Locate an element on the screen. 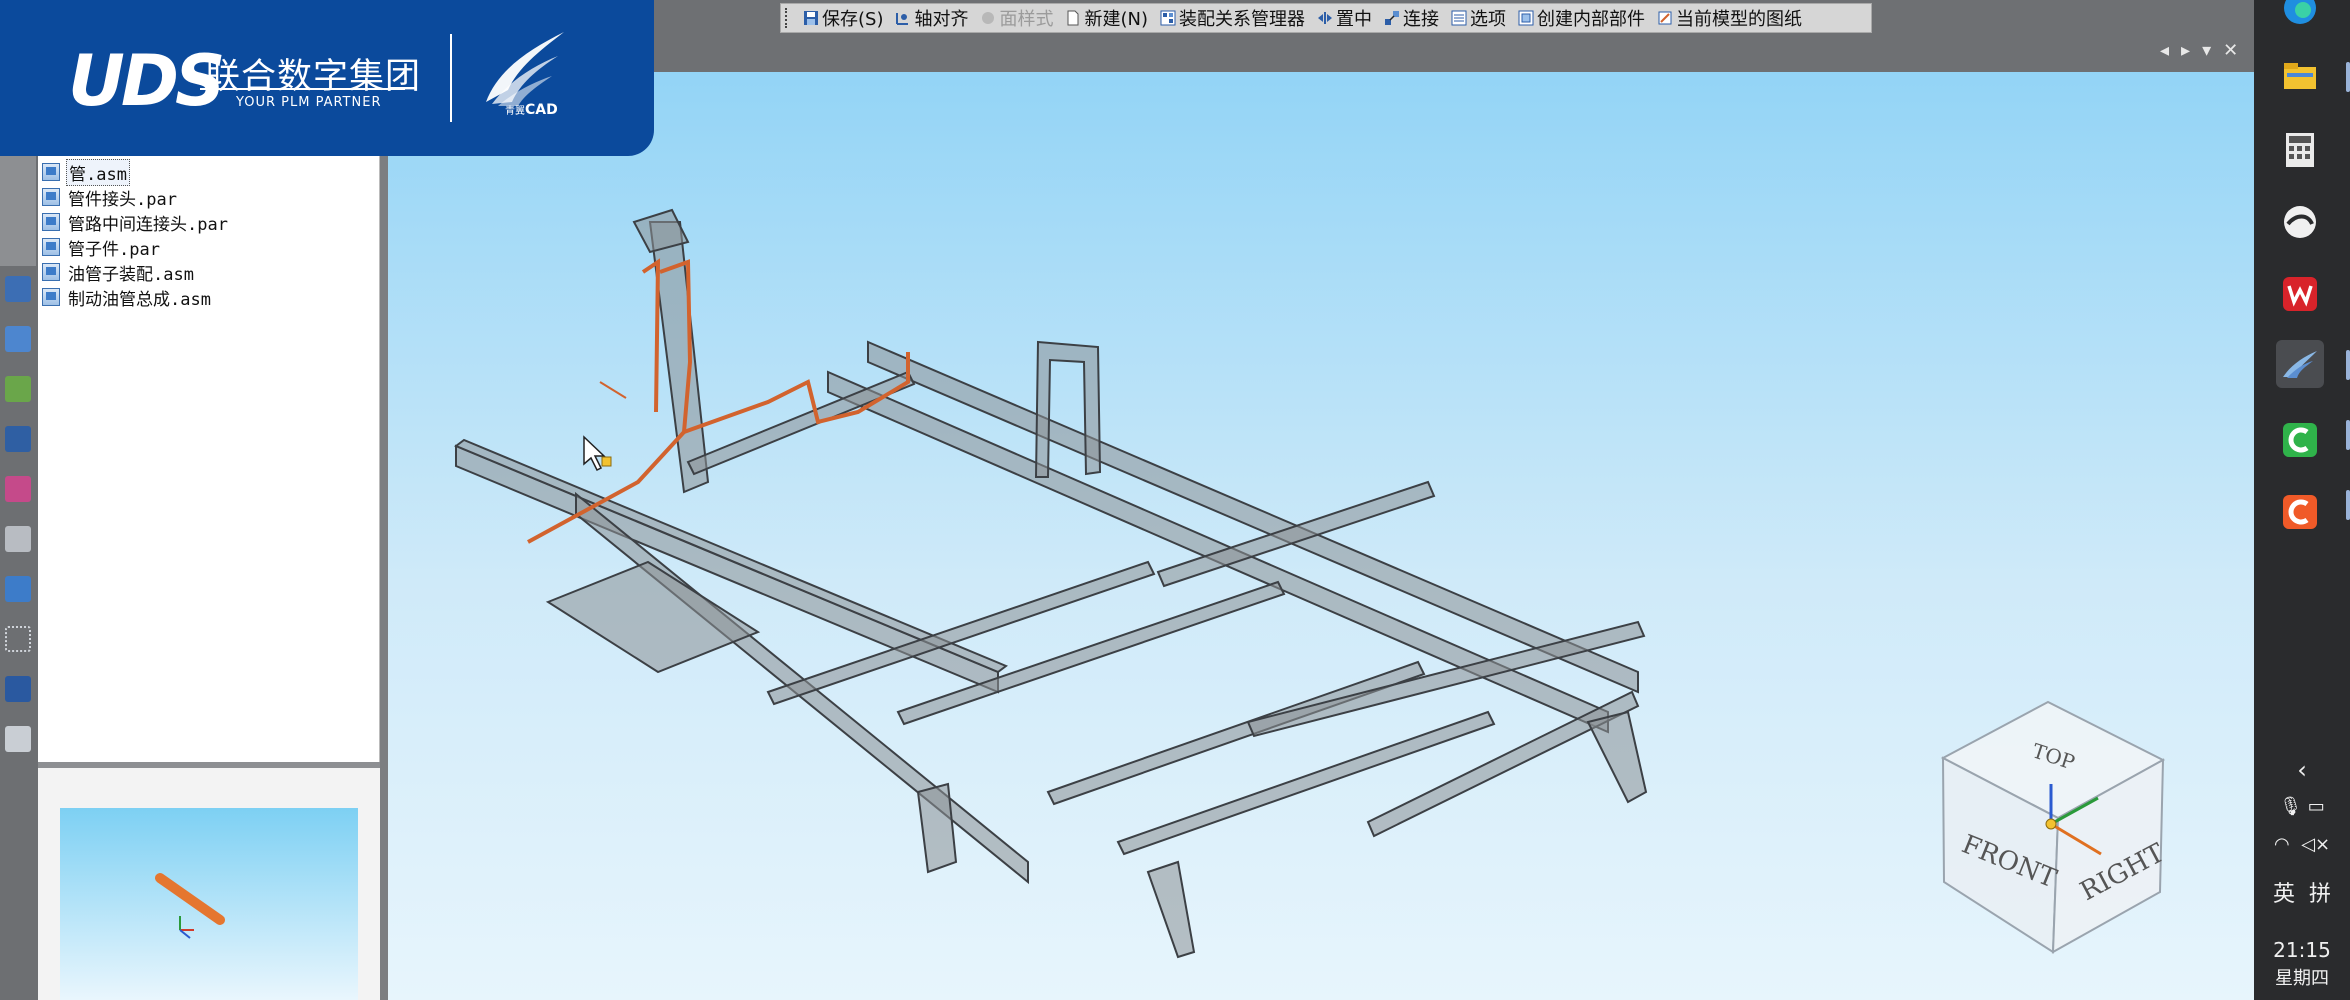 The height and width of the screenshot is (1000, 2350). right-rail is located at coordinates (1253, 517).